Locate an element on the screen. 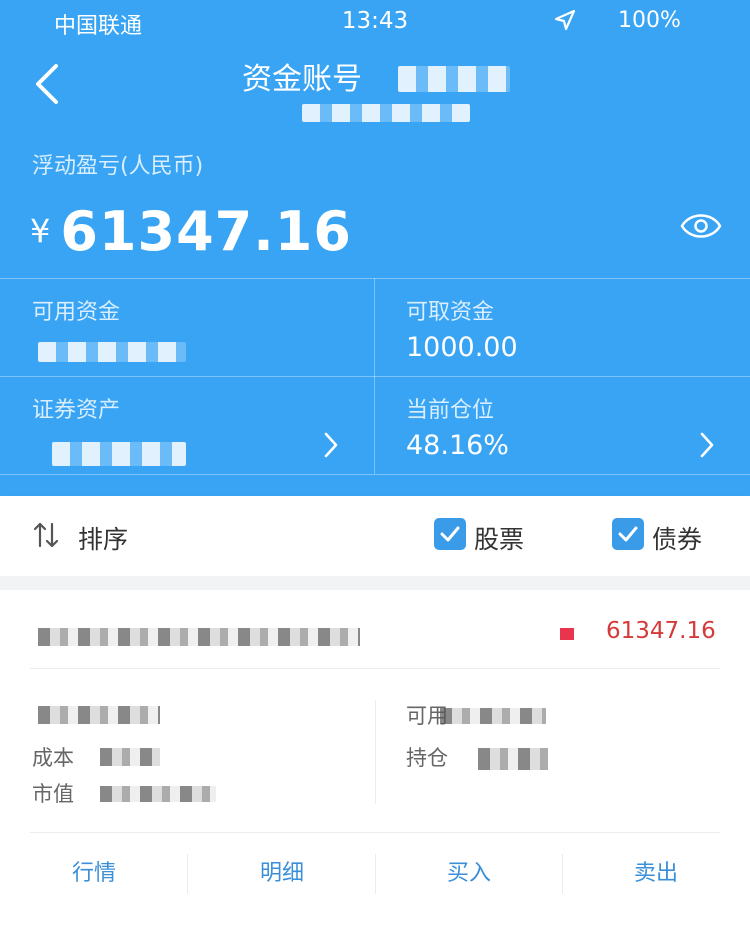  eye-icon is located at coordinates (701, 226).